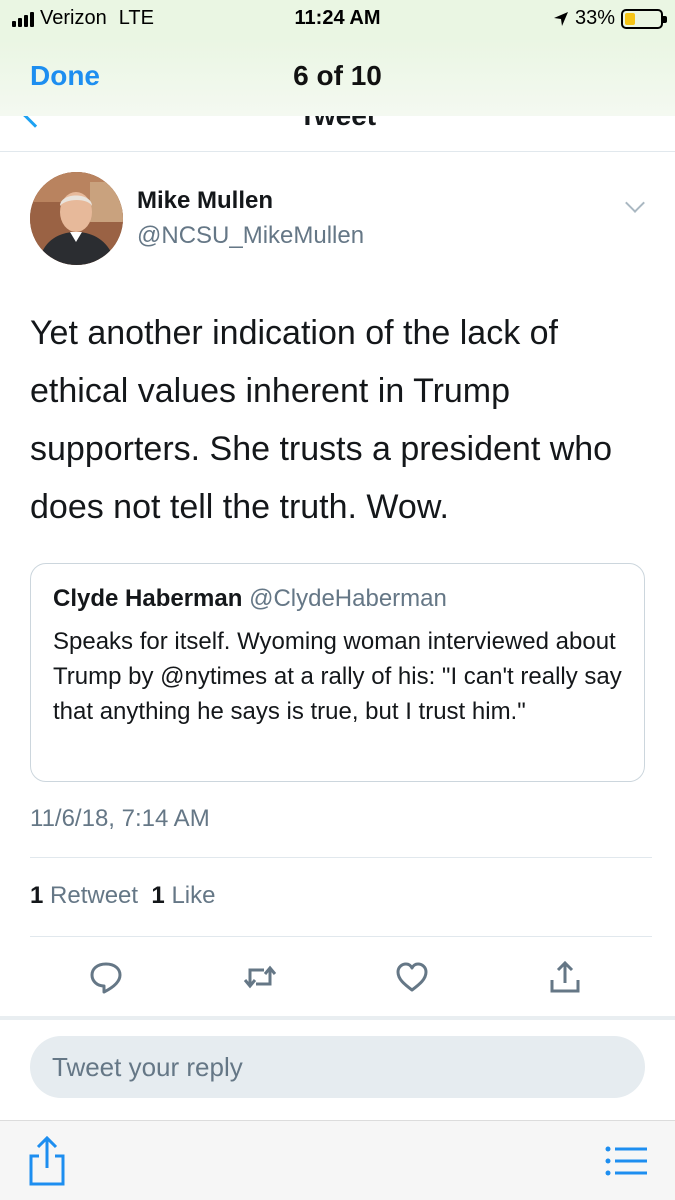 This screenshot has height=1200, width=675. I want to click on reply-button, so click(106, 977).